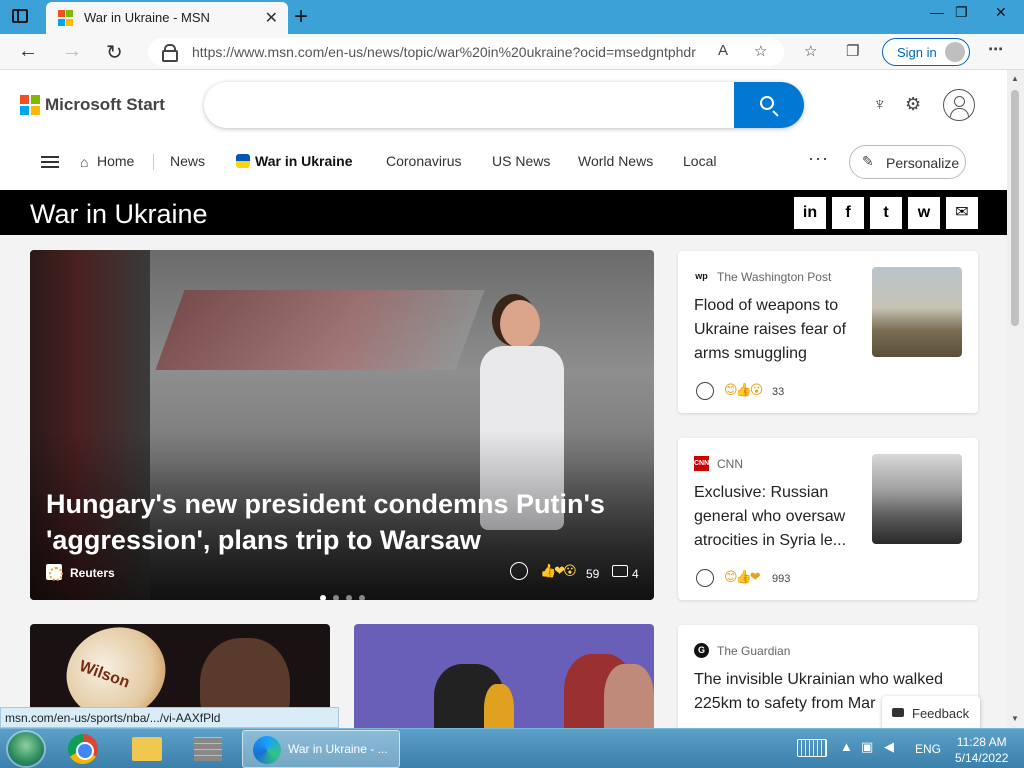  What do you see at coordinates (153, 162) in the screenshot?
I see `nav-divider` at bounding box center [153, 162].